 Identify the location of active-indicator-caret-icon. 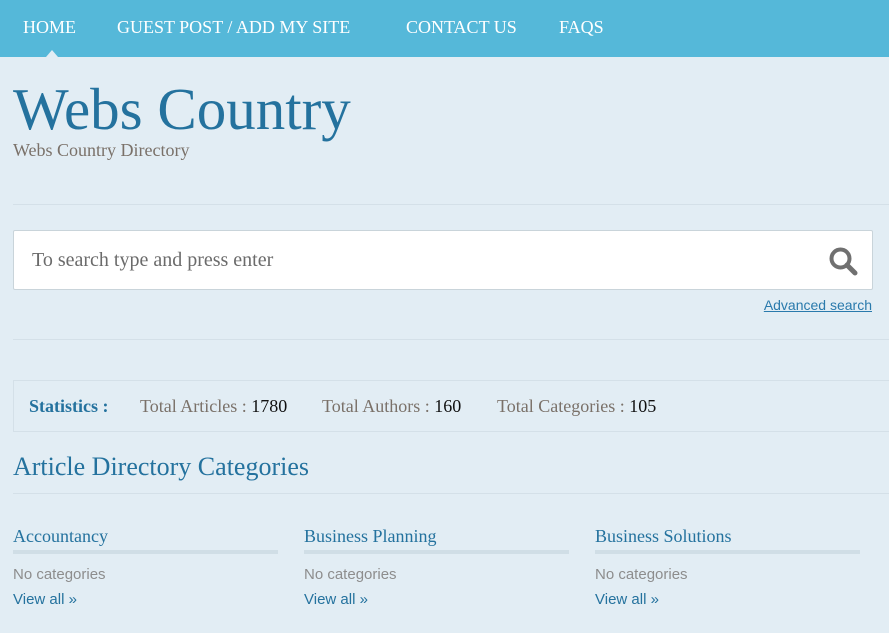
(52, 53).